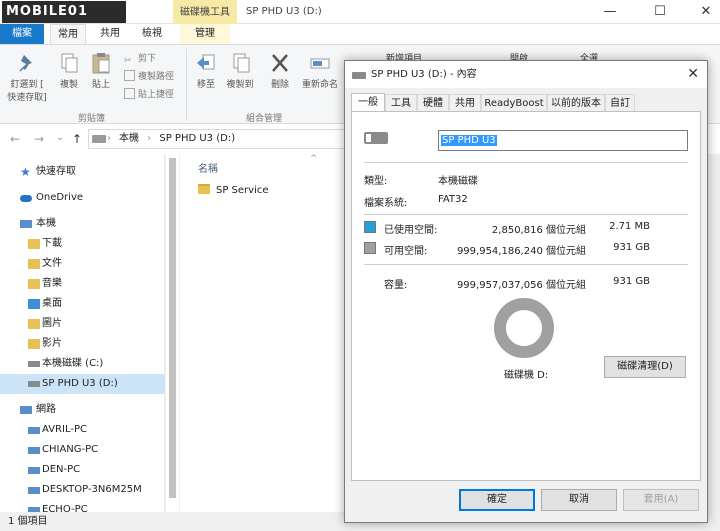 This screenshot has width=720, height=531. Describe the element at coordinates (376, 181) in the screenshot. I see `type-label: 類型:` at that location.